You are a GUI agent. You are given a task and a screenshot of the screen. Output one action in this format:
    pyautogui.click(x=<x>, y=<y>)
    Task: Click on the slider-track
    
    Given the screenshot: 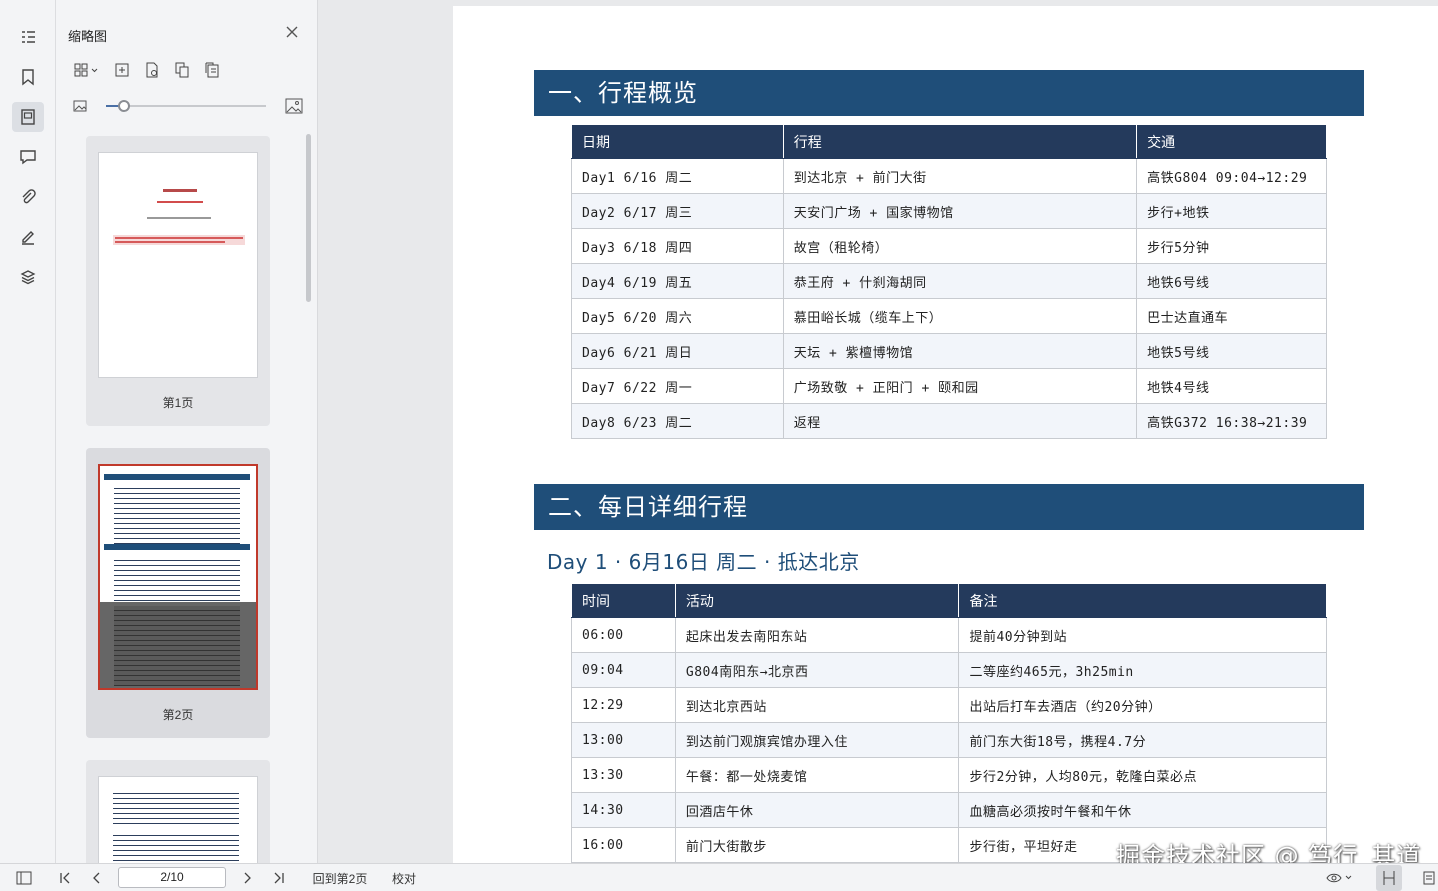 What is the action you would take?
    pyautogui.click(x=186, y=106)
    